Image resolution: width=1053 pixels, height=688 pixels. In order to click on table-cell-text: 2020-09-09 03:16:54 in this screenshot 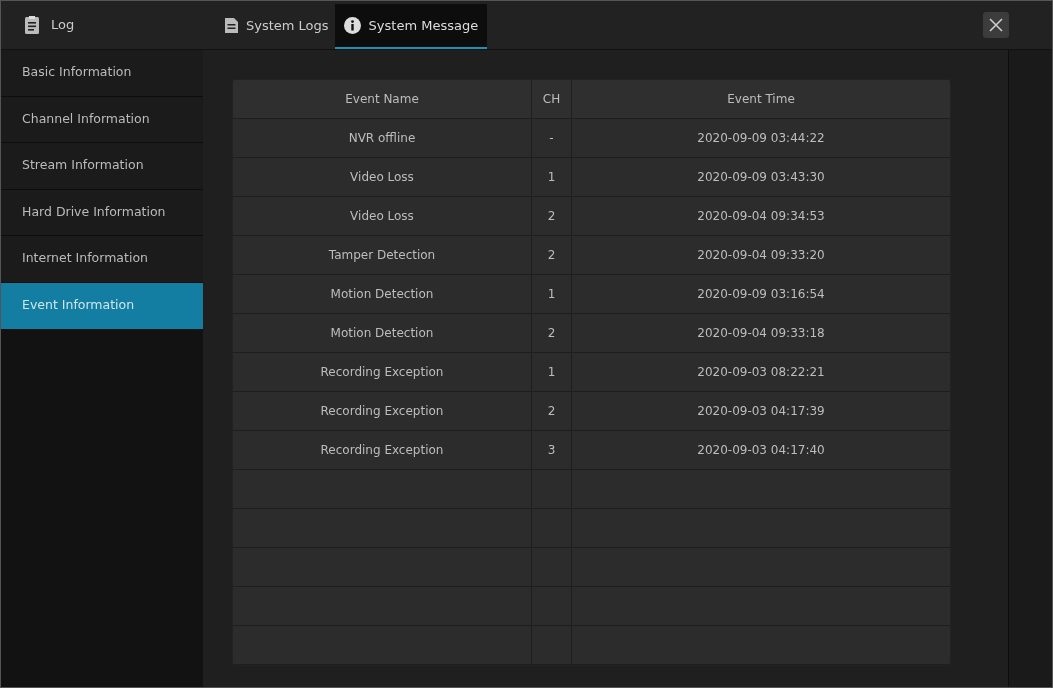, I will do `click(761, 294)`.